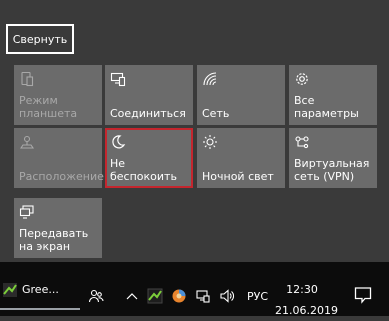 The image size is (389, 321). What do you see at coordinates (326, 107) in the screenshot?
I see `tile-label: Все параметры` at bounding box center [326, 107].